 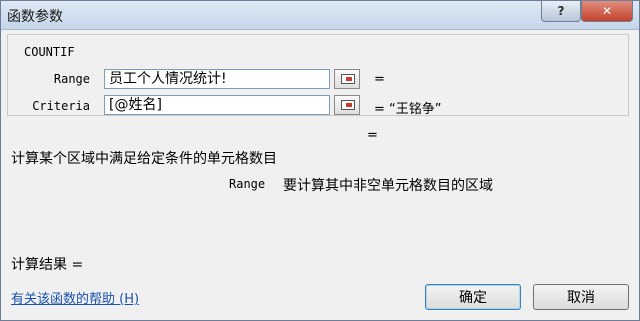 I want to click on ok-button: 确定, so click(x=473, y=297).